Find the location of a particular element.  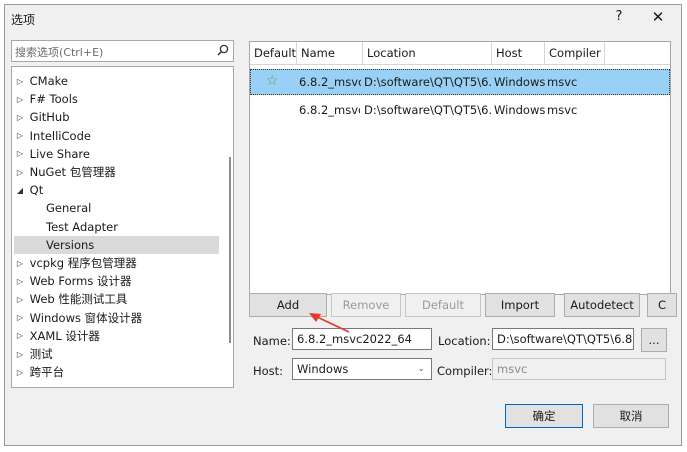

host-value: Windows is located at coordinates (323, 369).